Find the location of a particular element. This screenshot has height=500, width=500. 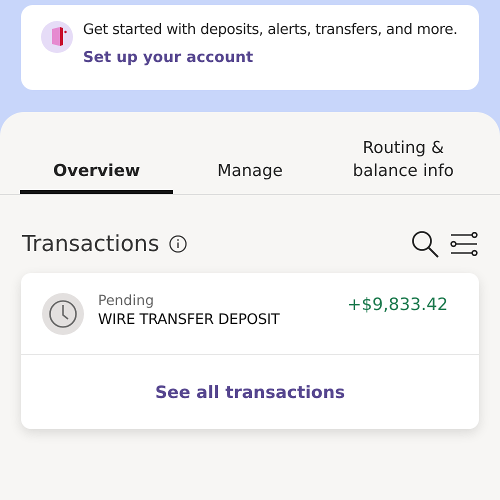

tab: Routing & balance info is located at coordinates (403, 162).